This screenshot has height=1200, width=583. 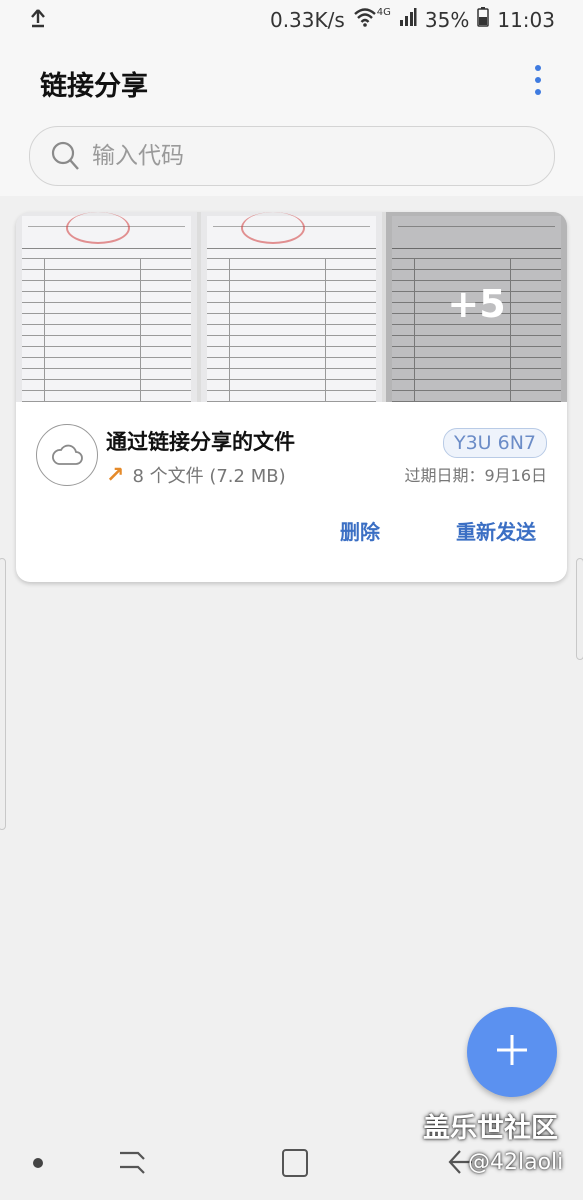 What do you see at coordinates (383, 12) in the screenshot?
I see `network-type: 4G` at bounding box center [383, 12].